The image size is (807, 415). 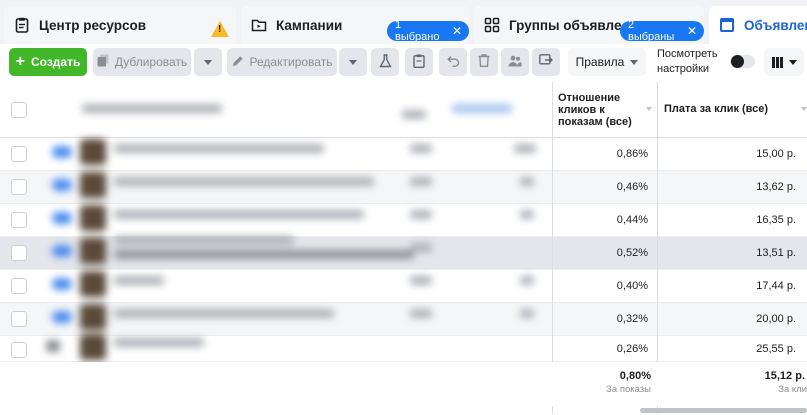 What do you see at coordinates (599, 110) in the screenshot?
I see `column-header-ctr: Отношение кликов к показам (все)` at bounding box center [599, 110].